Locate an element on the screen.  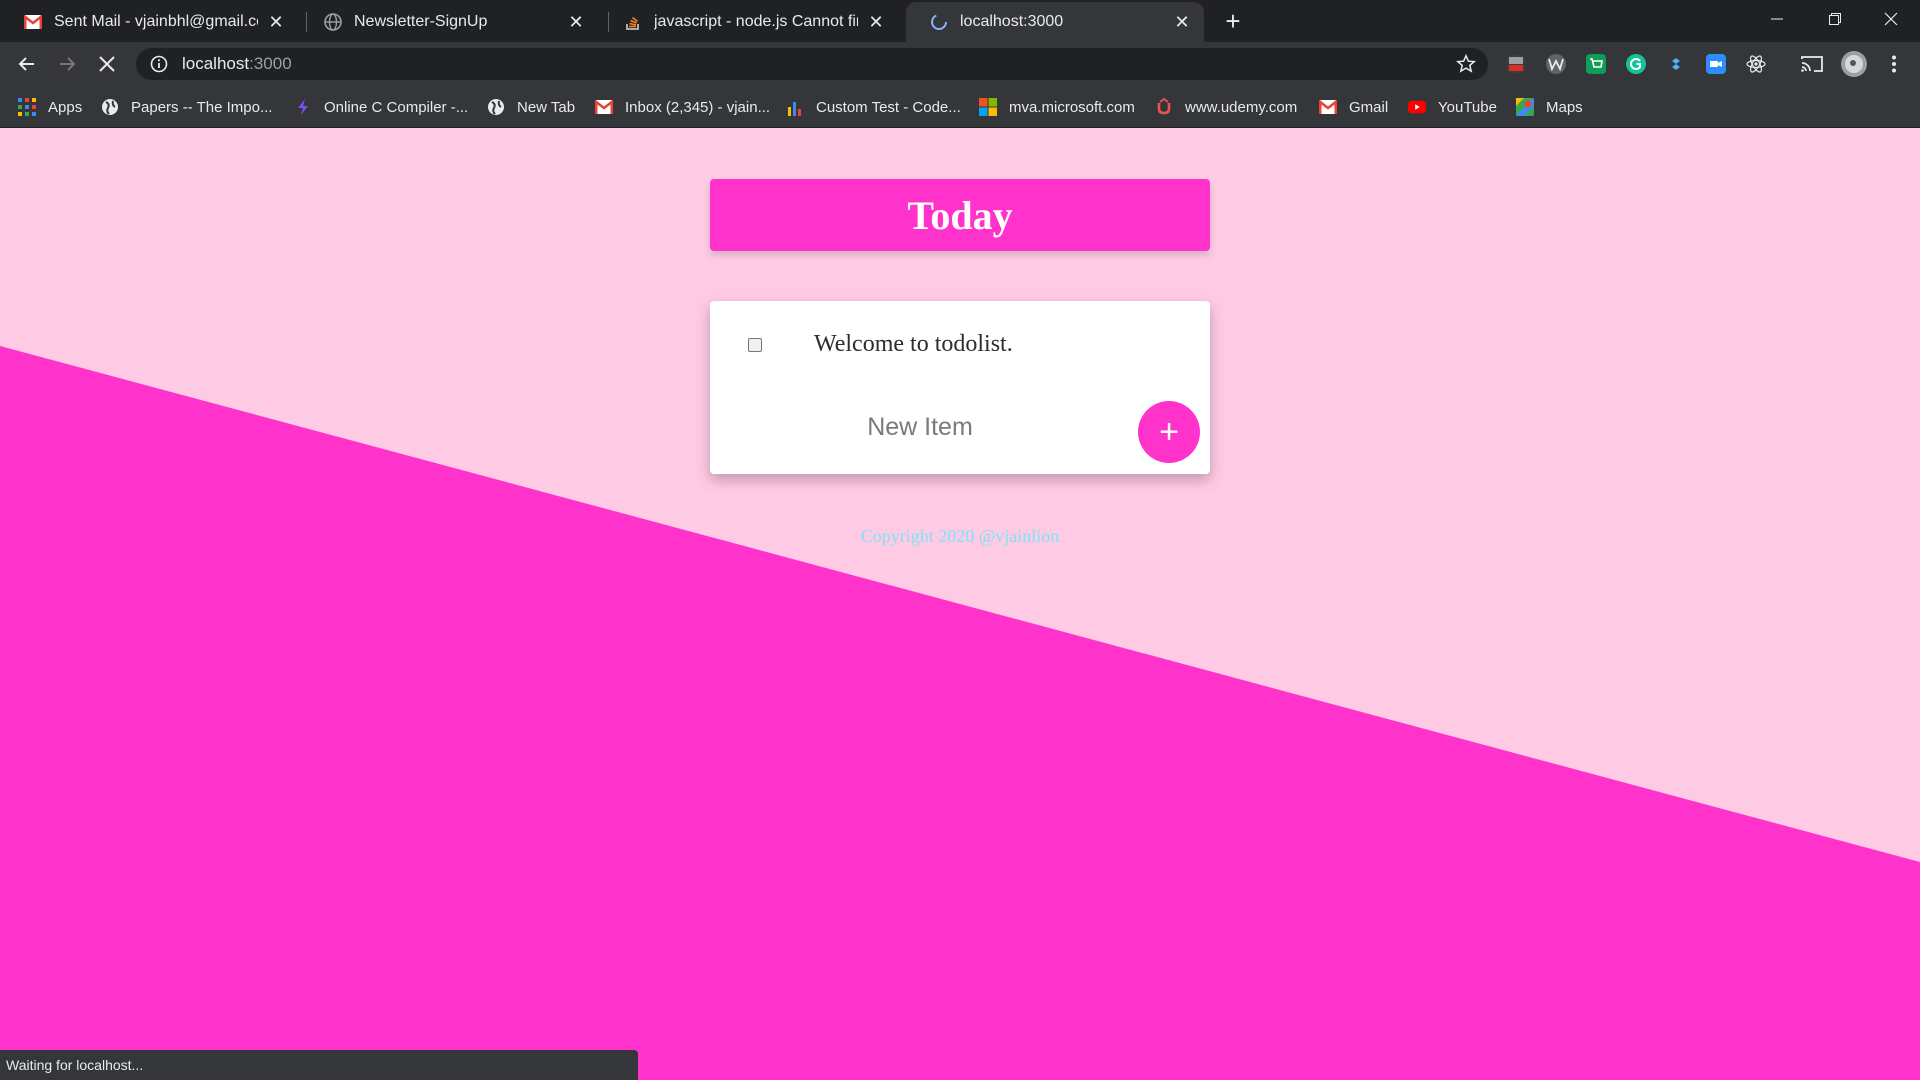
cart-extension-icon is located at coordinates (1596, 64).